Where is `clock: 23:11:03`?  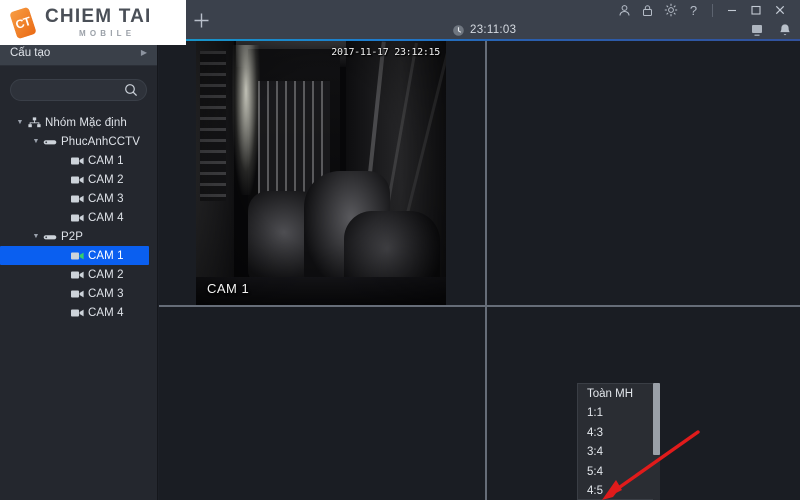 clock: 23:11:03 is located at coordinates (485, 30).